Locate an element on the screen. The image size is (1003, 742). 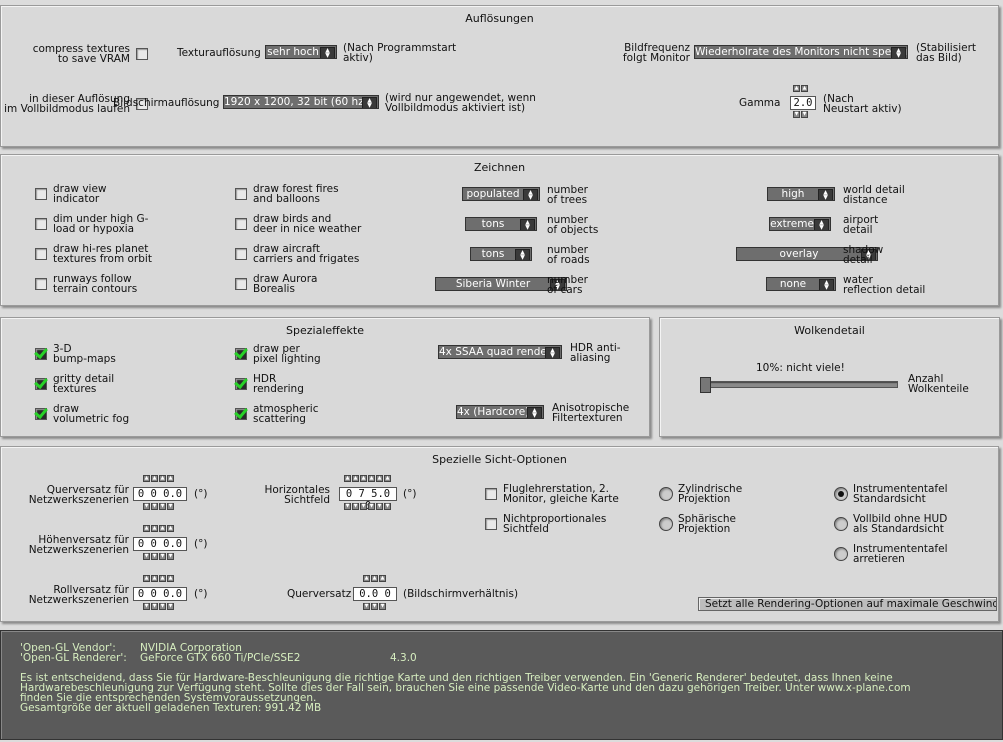
zeichnen-checkbox-label-1: dim under high G-load or hypoxia is located at coordinates (101, 224).